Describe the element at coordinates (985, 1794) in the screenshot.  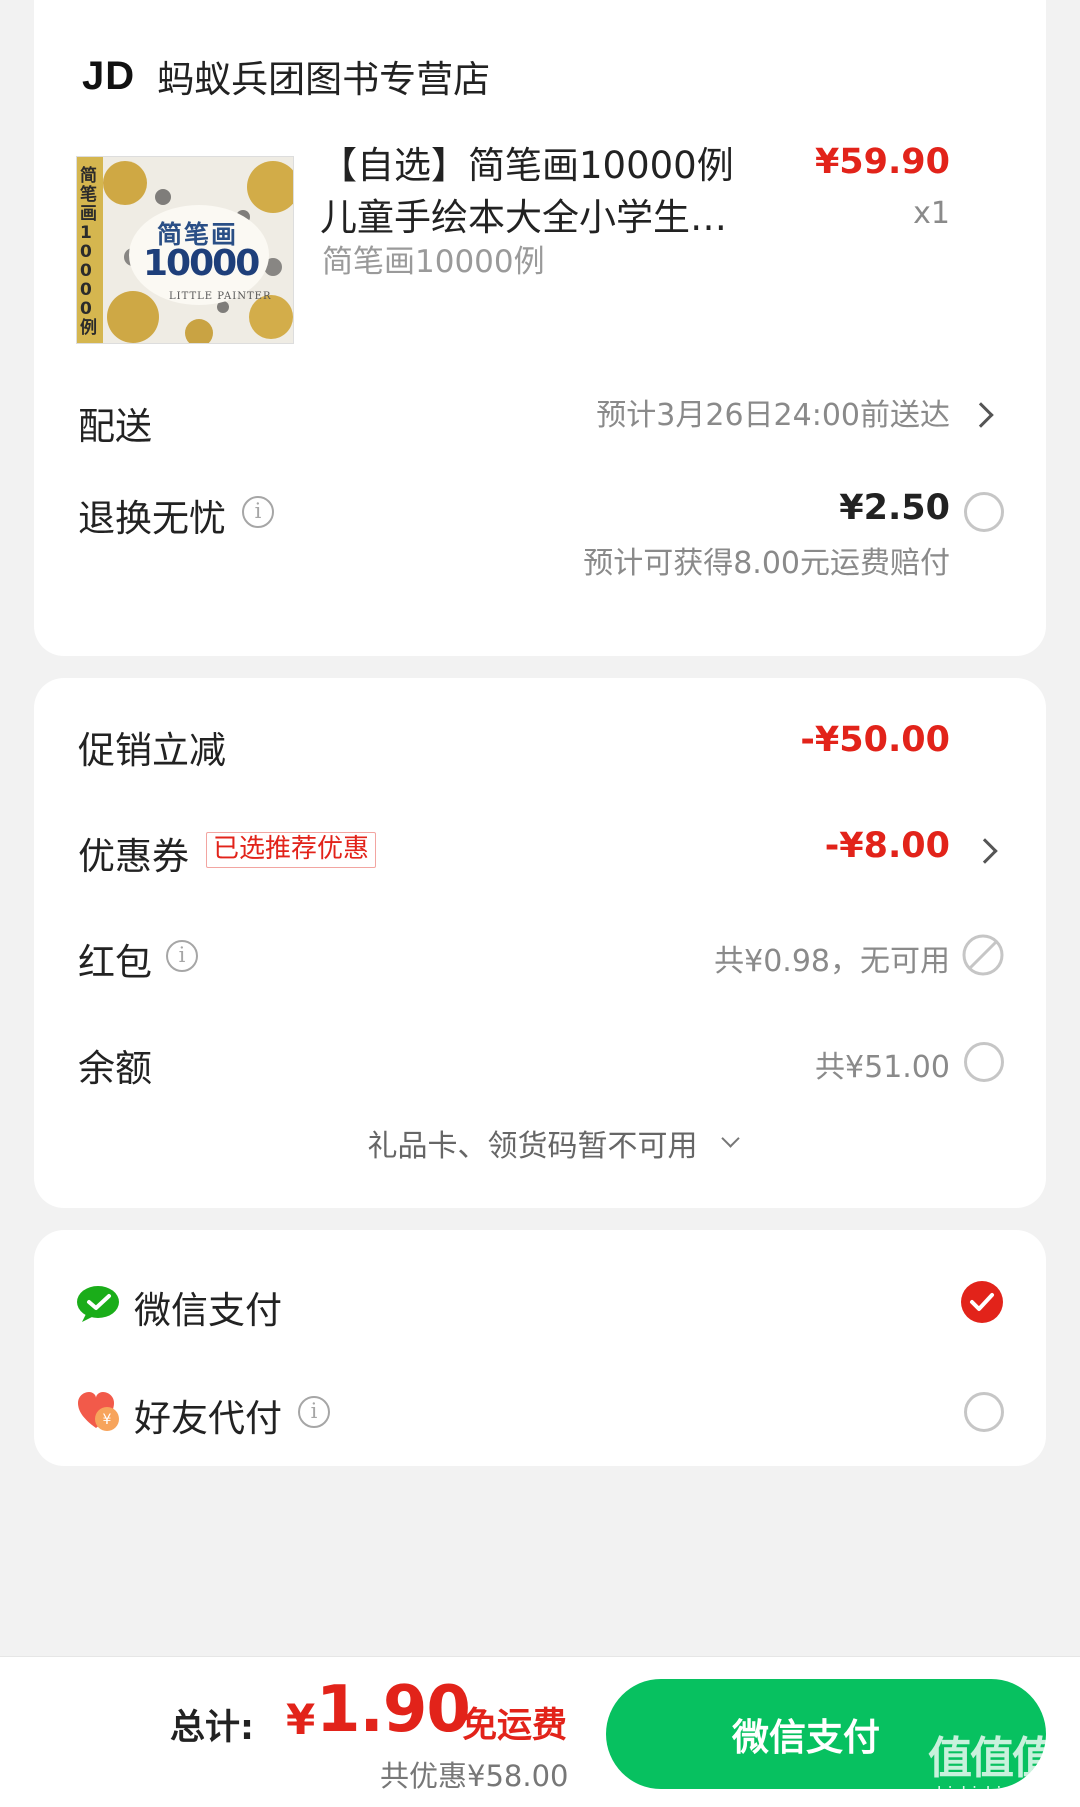
I see `watermark-domain: zhizhizhi.com` at that location.